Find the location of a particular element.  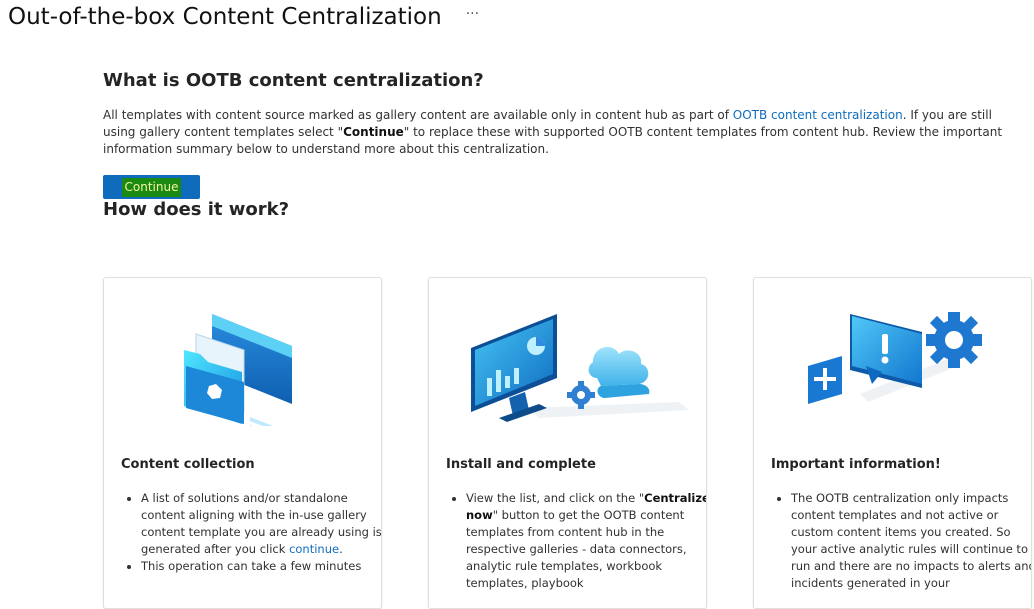

folder-window-icon is located at coordinates (238, 370).